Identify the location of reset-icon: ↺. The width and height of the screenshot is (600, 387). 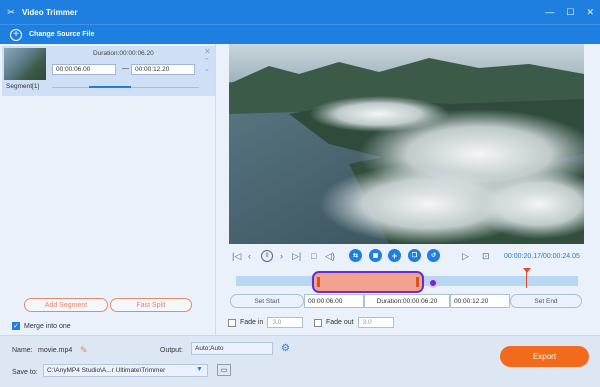
(433, 255).